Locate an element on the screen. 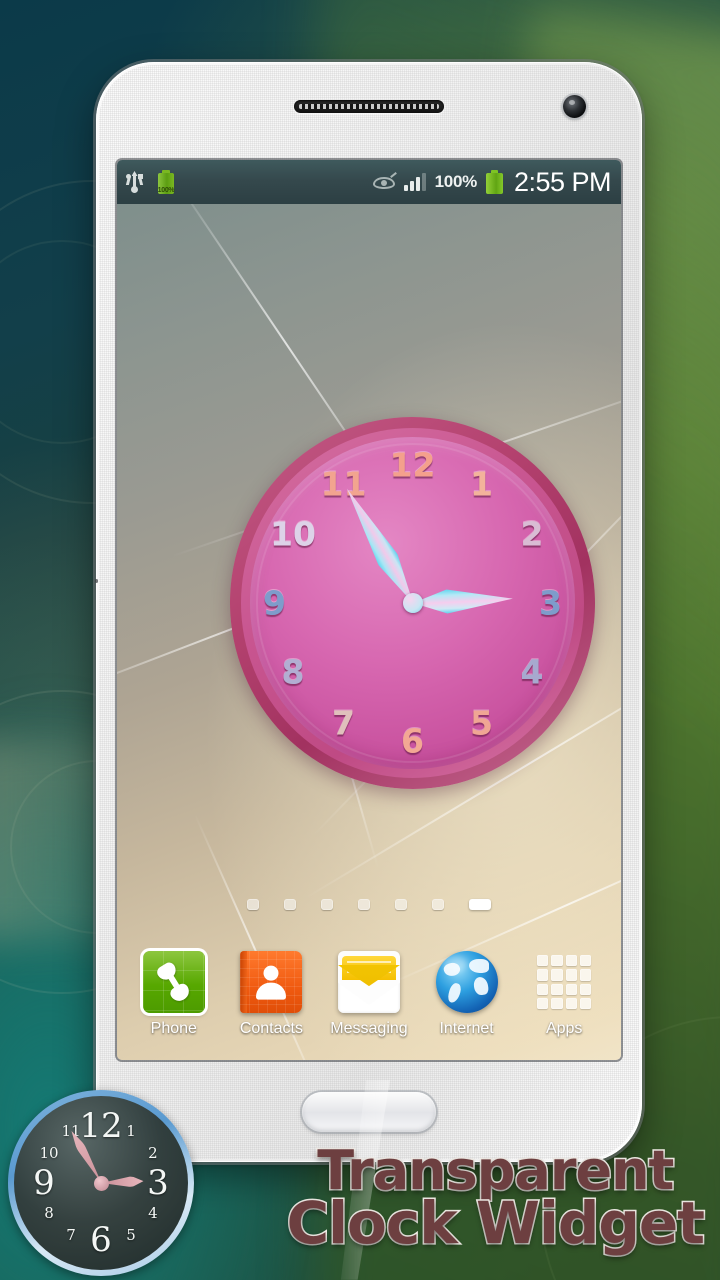 This screenshot has height=1280, width=720. dock-label-messaging: Messaging is located at coordinates (369, 1028).